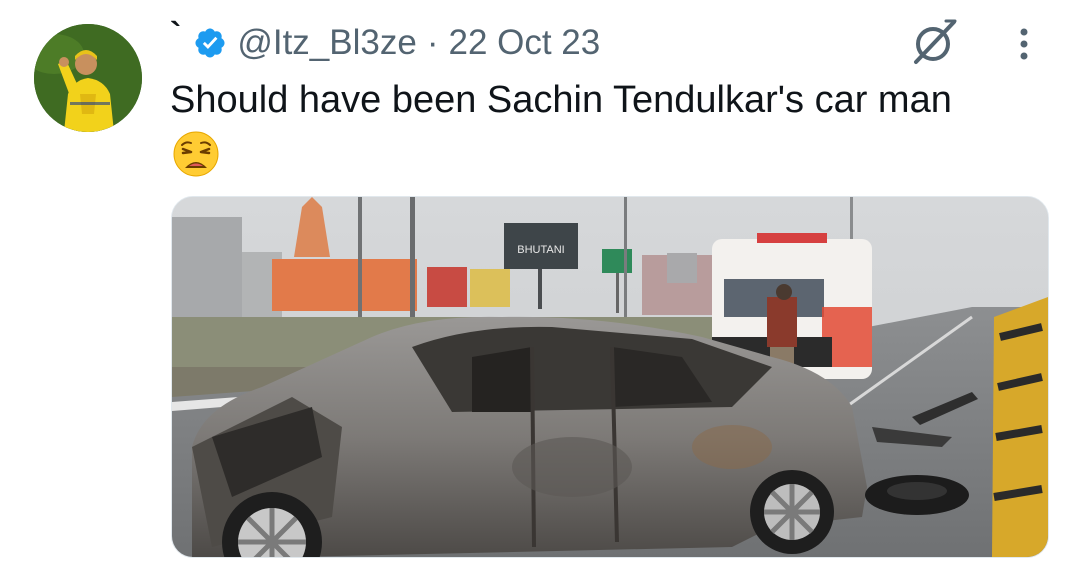  Describe the element at coordinates (175, 35) in the screenshot. I see `display-name: `` at that location.